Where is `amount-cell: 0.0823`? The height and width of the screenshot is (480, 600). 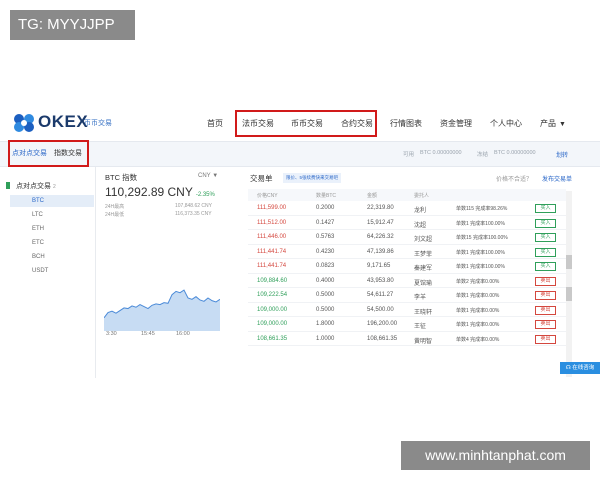 amount-cell: 0.0823 is located at coordinates (325, 266).